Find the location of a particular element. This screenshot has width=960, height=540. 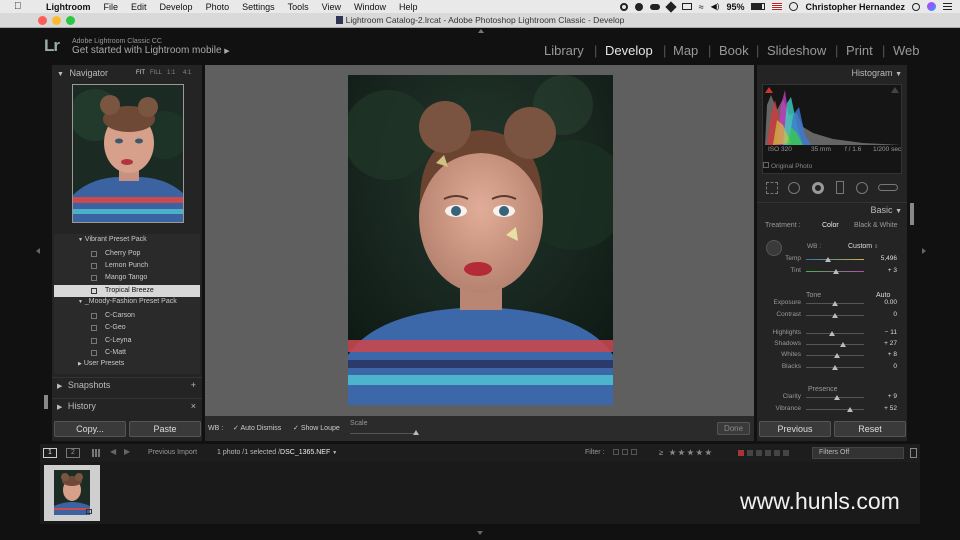

slider-thumb-temp is located at coordinates (828, 259).